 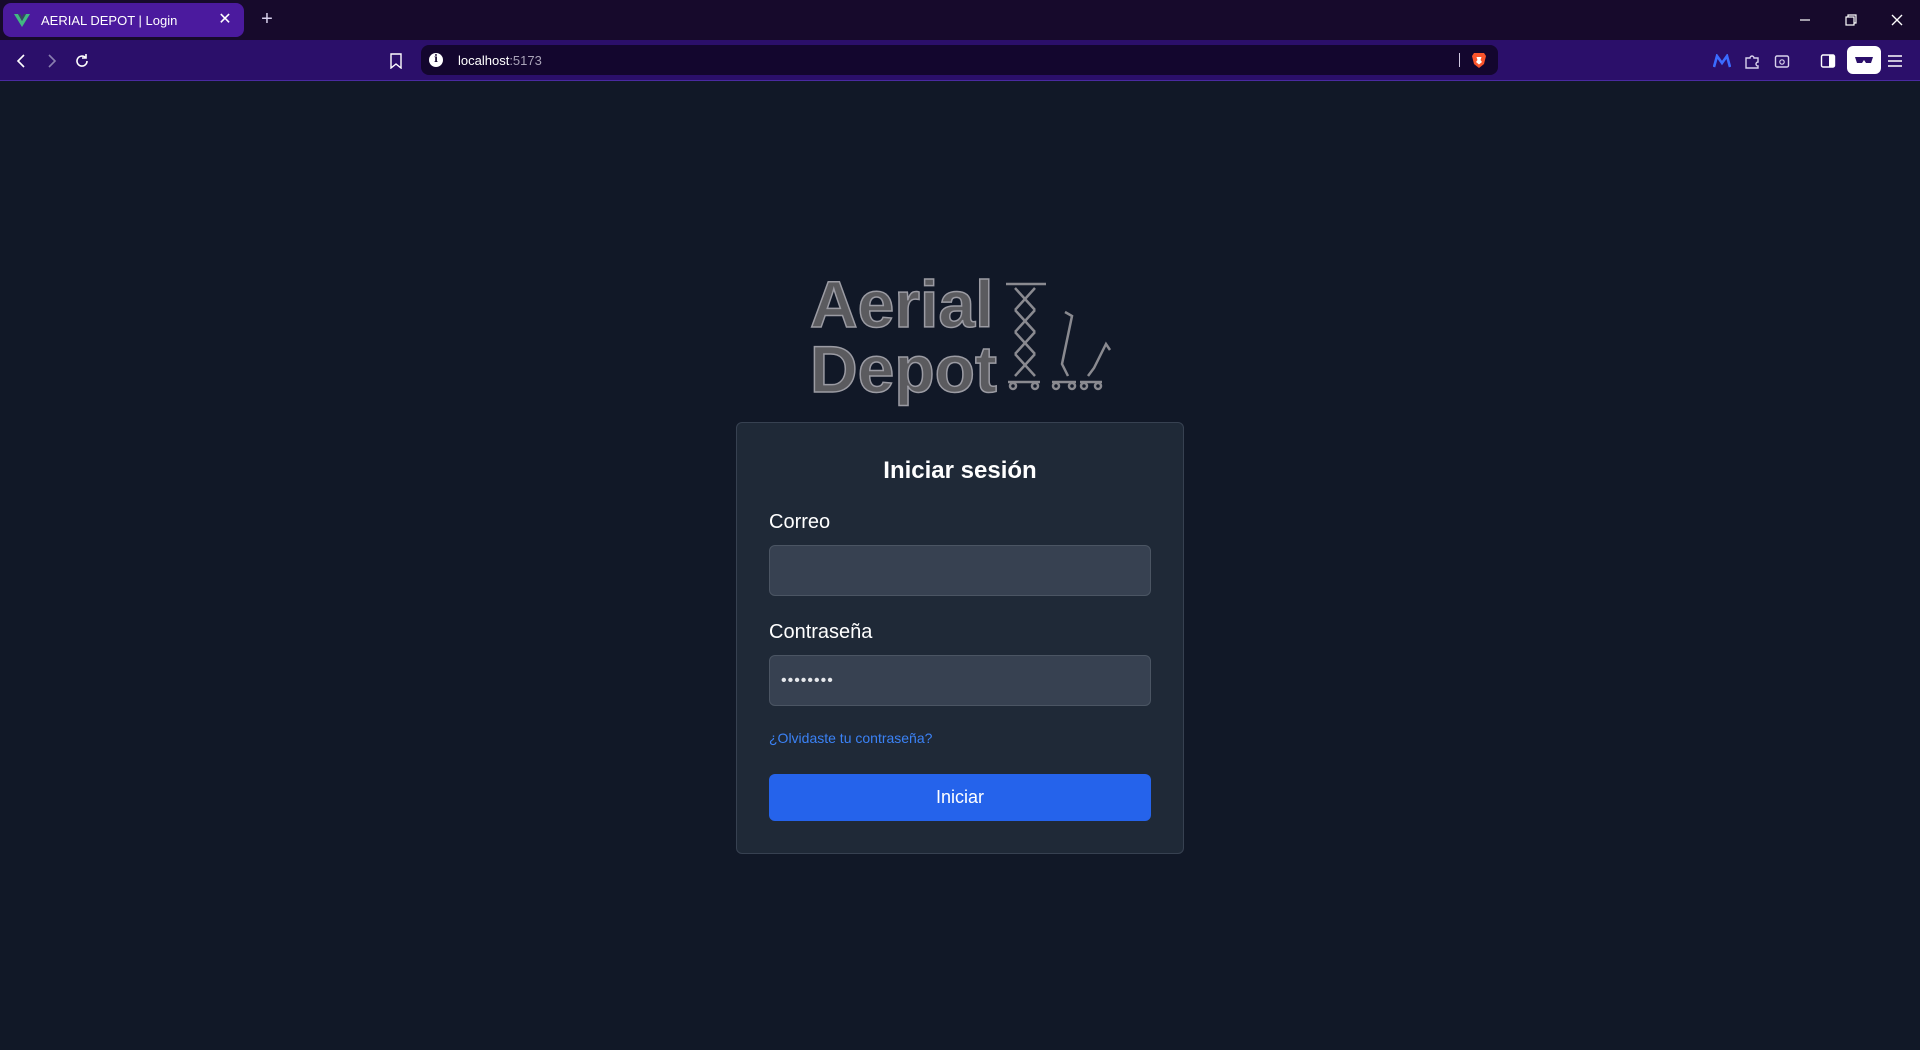 I want to click on restore-icon, so click(x=1851, y=20).